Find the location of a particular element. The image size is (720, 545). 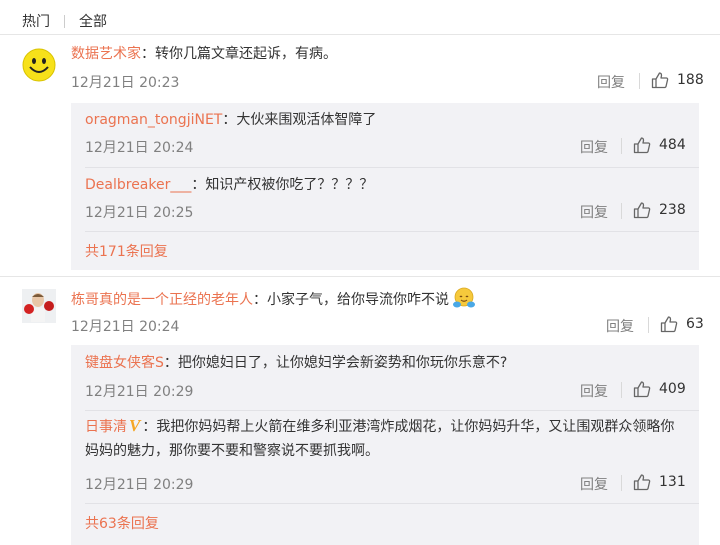

reply-text: Dealbreaker___：知识产权被你吃了？？？？ is located at coordinates (229, 184).